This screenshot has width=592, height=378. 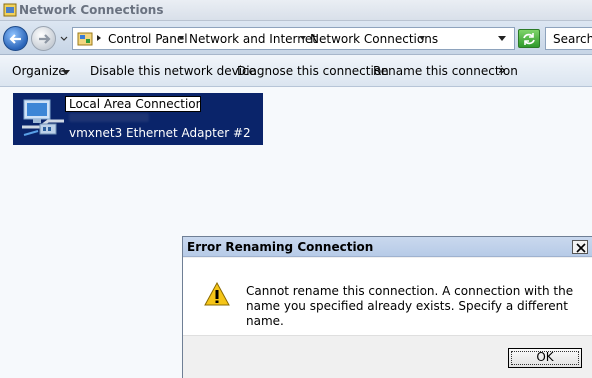 I want to click on search-placeholder: Search N, so click(x=572, y=39).